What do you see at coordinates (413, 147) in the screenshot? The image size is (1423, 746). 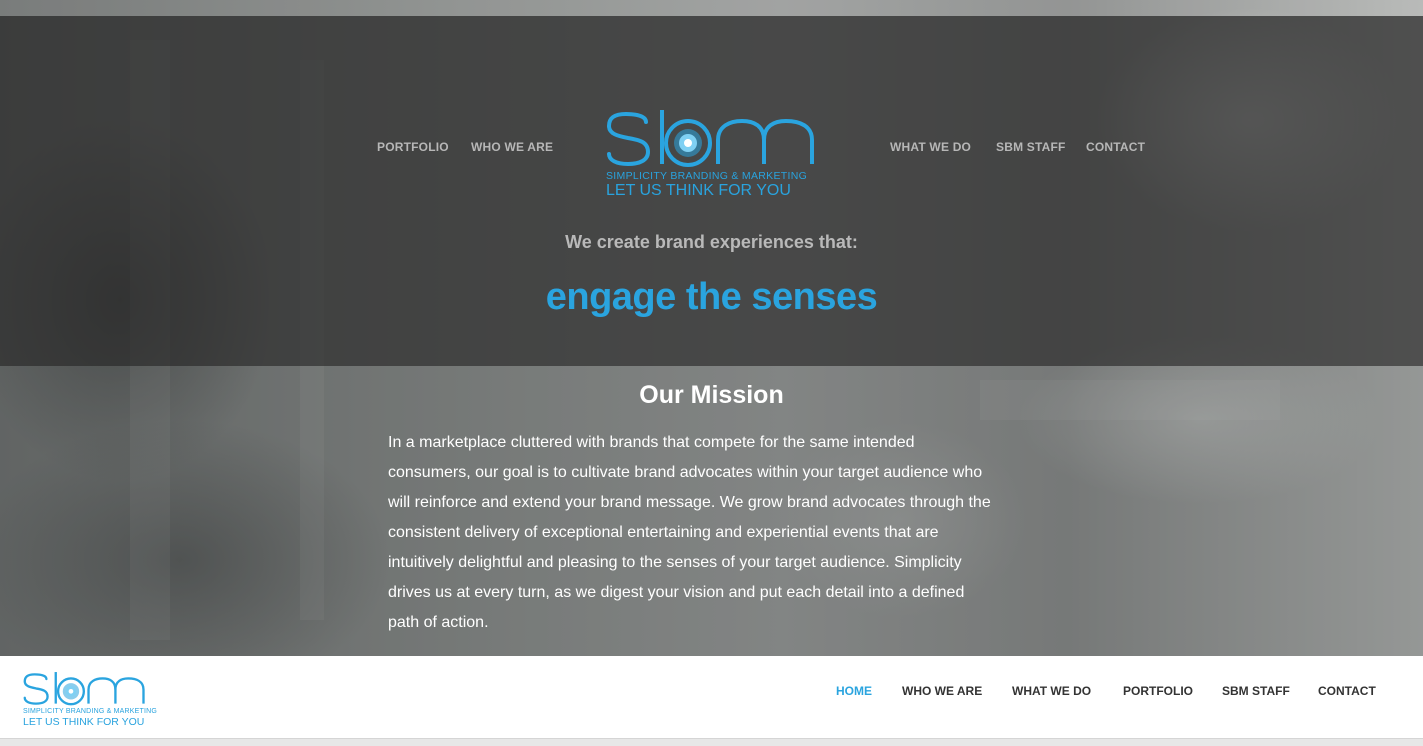 I see `hero-nav-portfolio: PORTFOLIO` at bounding box center [413, 147].